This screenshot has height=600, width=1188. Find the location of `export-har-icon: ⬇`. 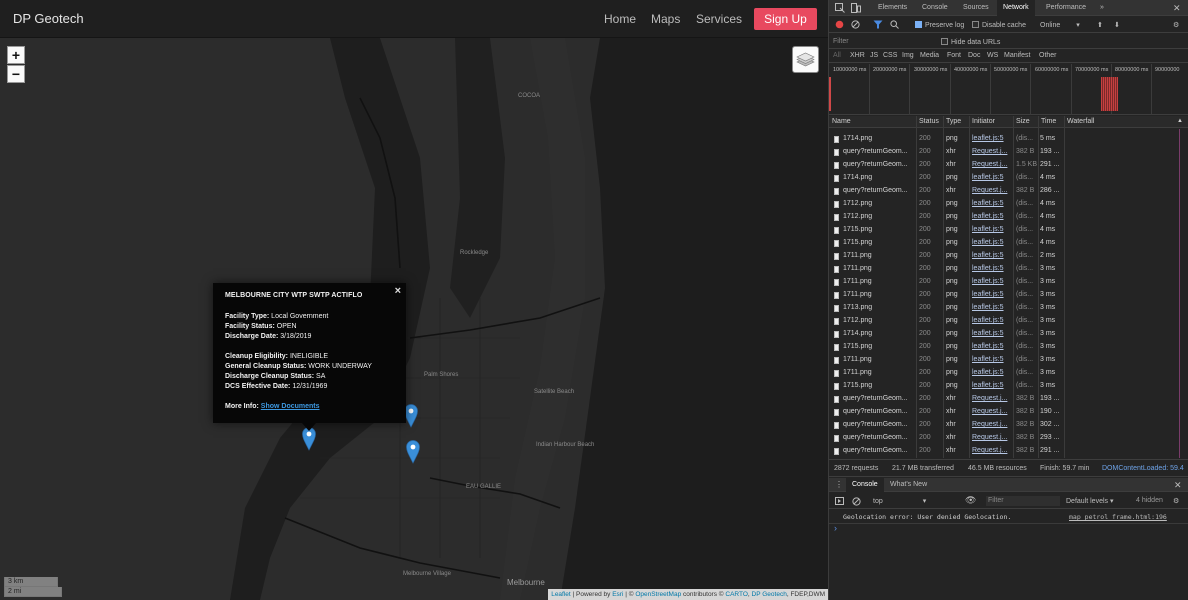

export-har-icon: ⬇ is located at coordinates (1117, 25).